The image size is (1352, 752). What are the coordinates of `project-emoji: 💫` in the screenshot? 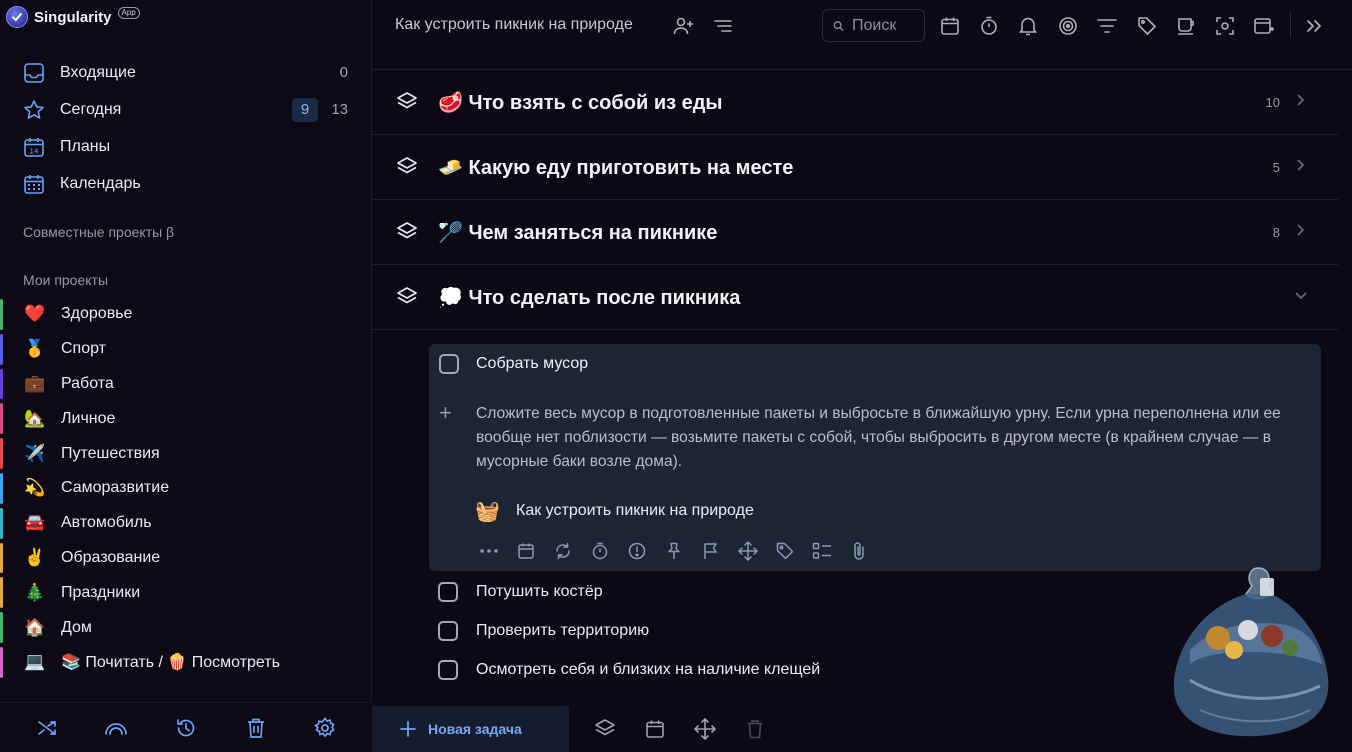 It's located at (35, 488).